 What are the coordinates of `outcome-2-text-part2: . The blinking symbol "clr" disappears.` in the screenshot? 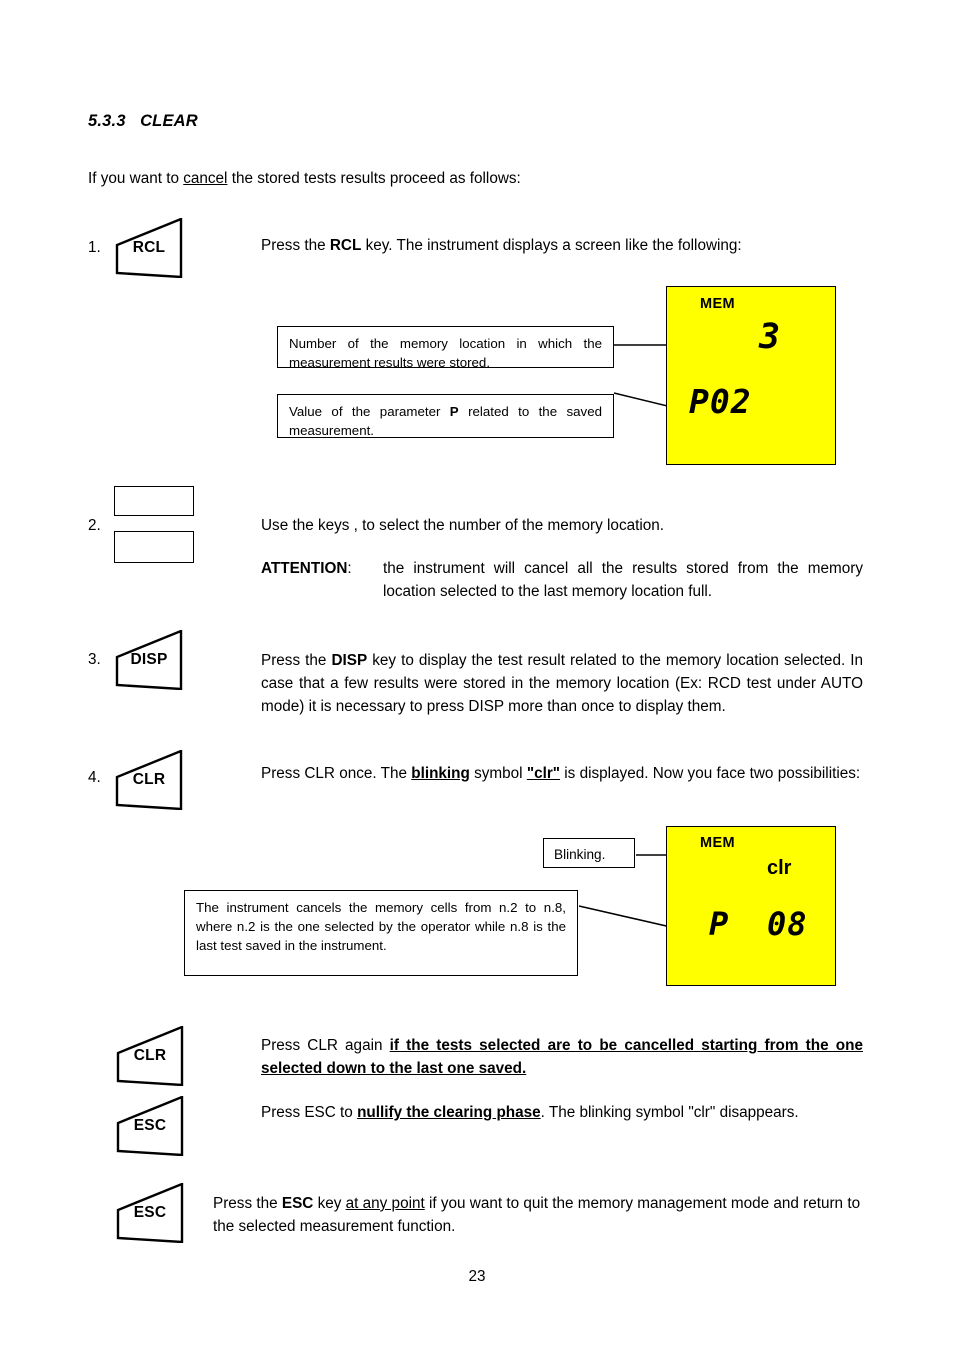 It's located at (669, 1112).